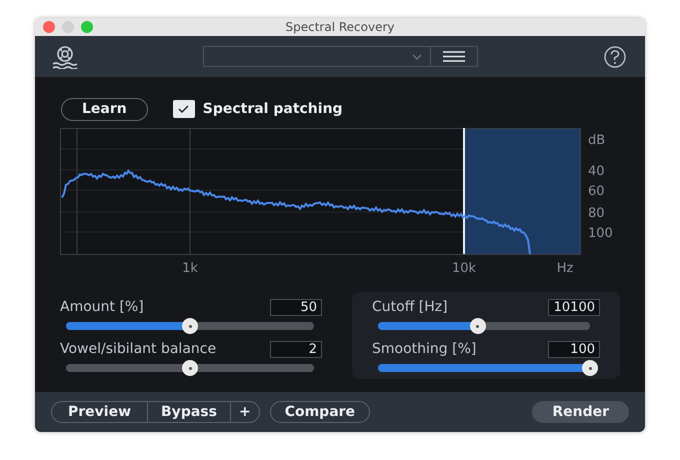  I want to click on check-icon, so click(184, 109).